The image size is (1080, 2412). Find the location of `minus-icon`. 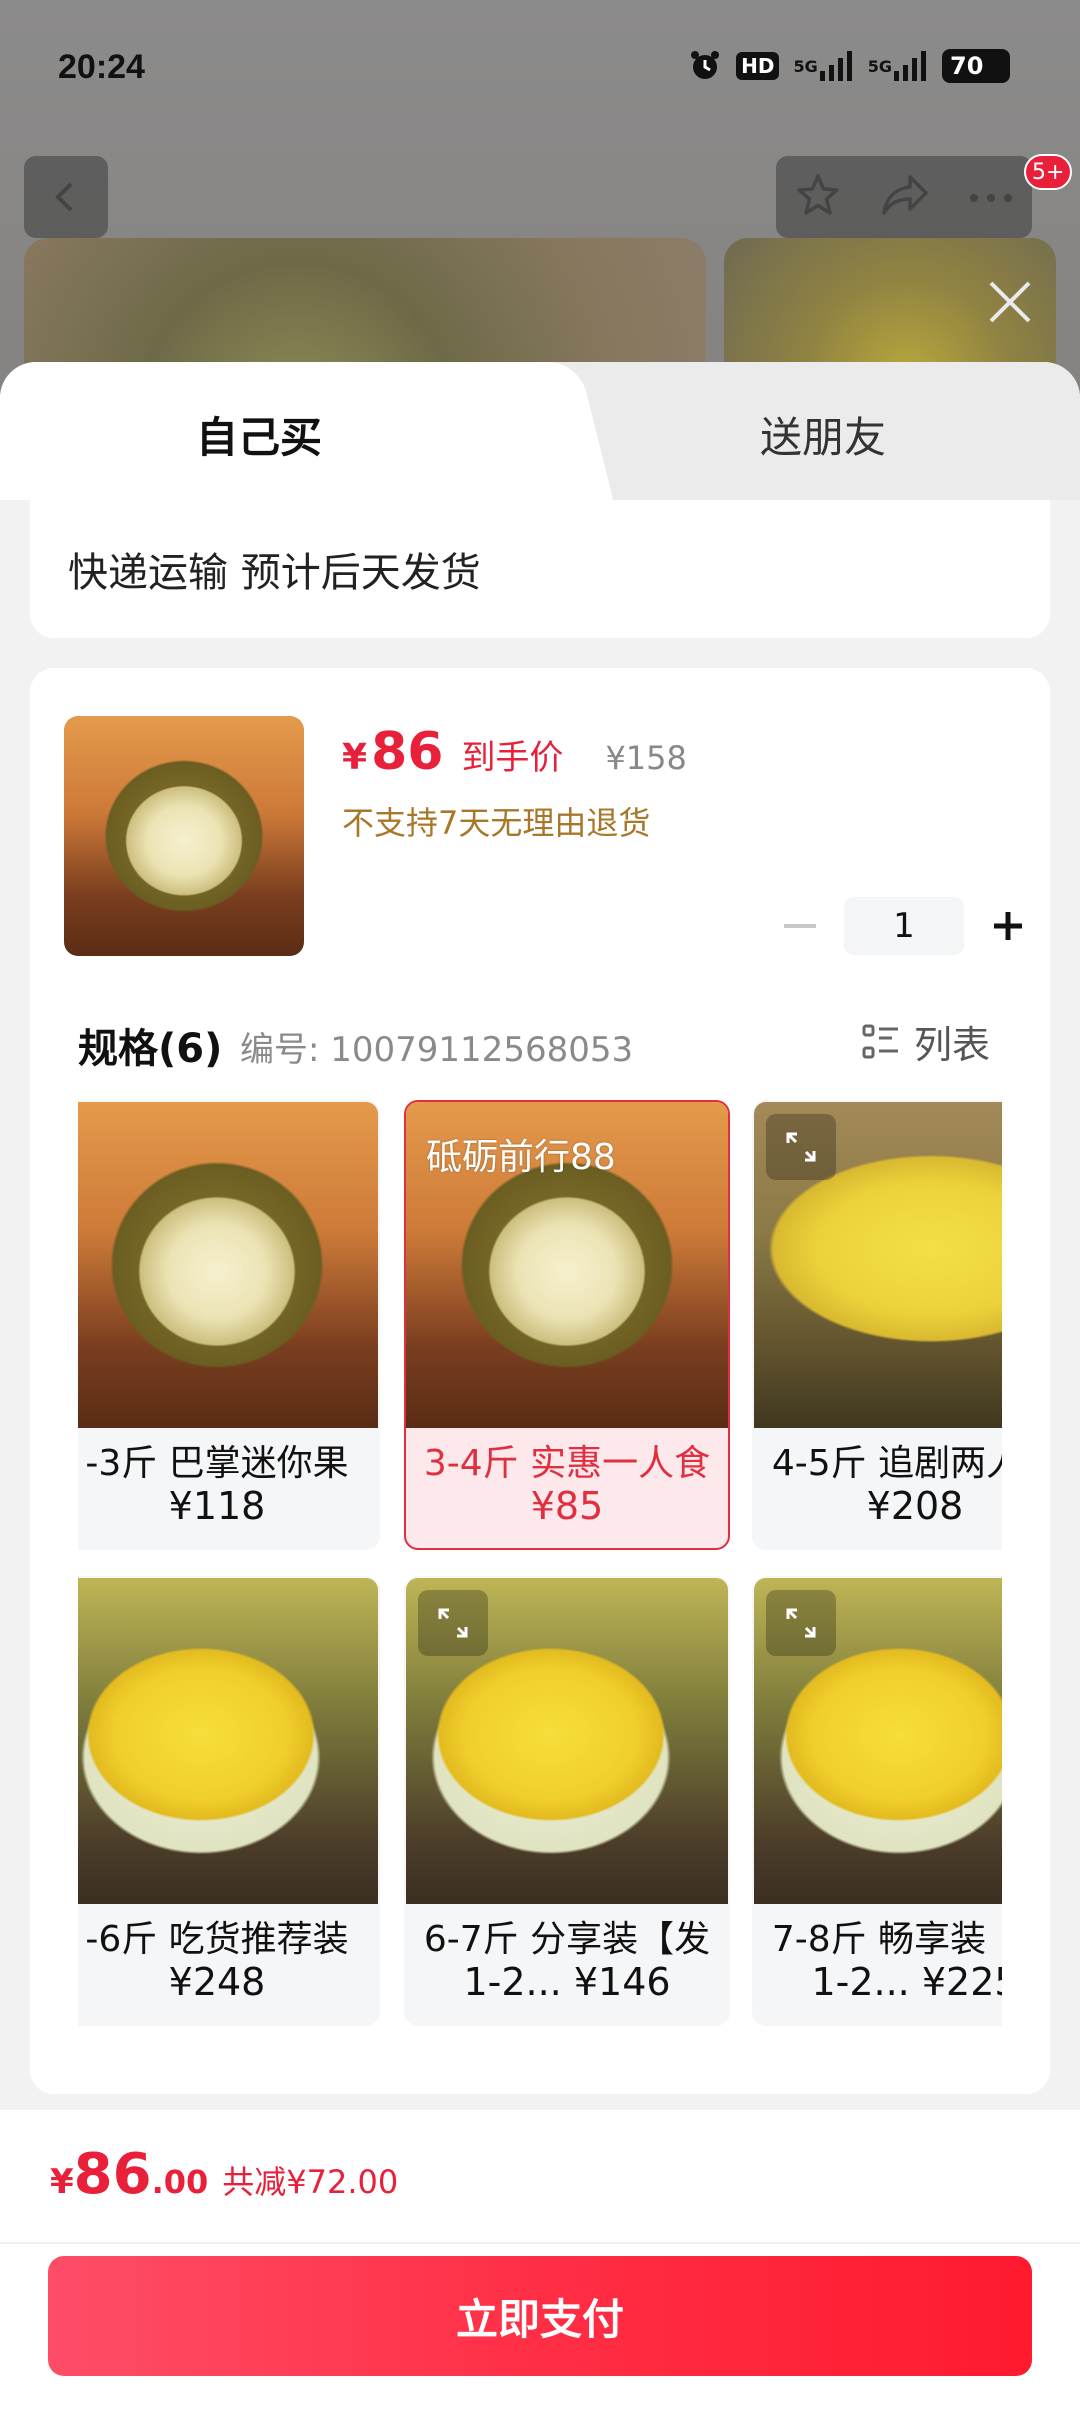

minus-icon is located at coordinates (800, 926).